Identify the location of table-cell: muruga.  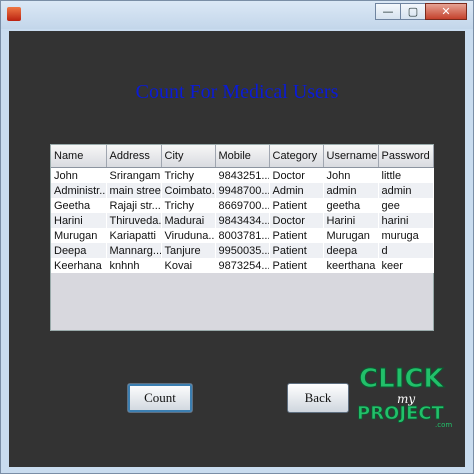
(406, 235).